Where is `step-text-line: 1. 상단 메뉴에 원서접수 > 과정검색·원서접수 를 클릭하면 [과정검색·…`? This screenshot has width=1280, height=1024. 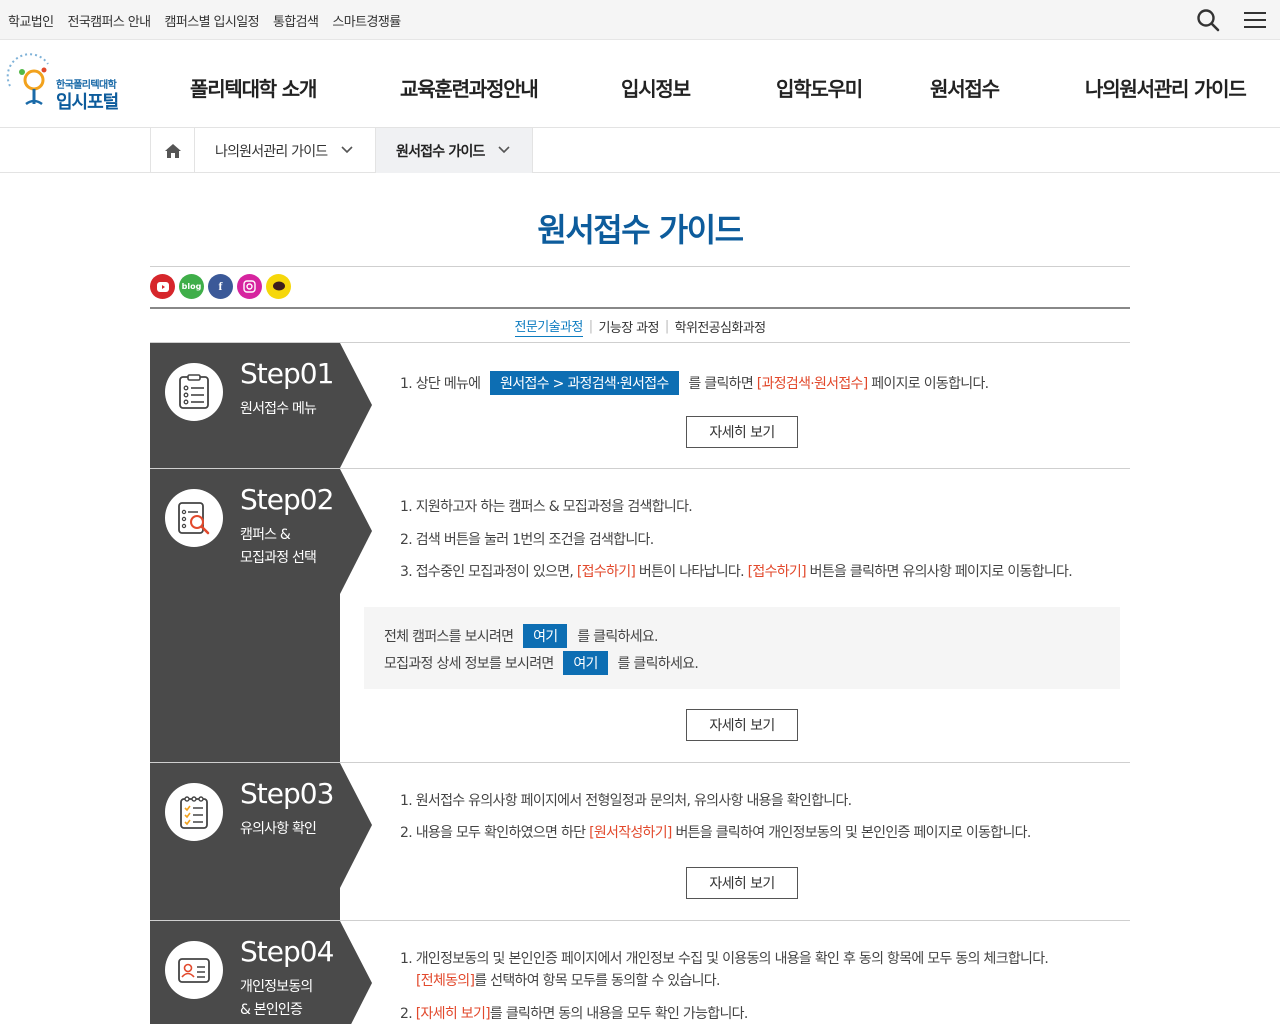
step-text-line: 1. 상단 메뉴에 원서접수 > 과정검색·원서접수 를 클릭하면 [과정검색·… is located at coordinates (694, 383).